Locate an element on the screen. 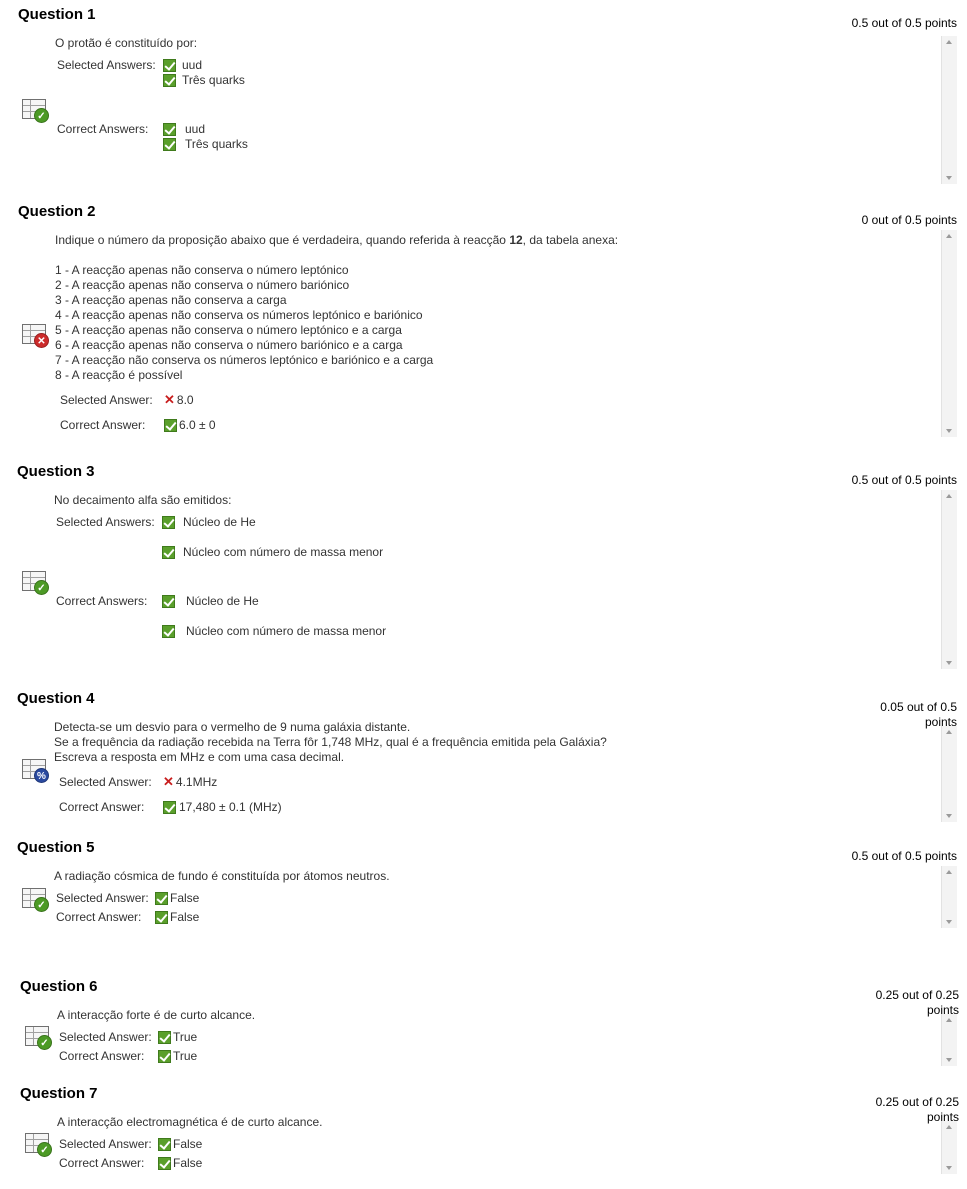 The image size is (967, 1189). question-prompt: A interacção forte é de curto alcance. is located at coordinates (156, 1015).